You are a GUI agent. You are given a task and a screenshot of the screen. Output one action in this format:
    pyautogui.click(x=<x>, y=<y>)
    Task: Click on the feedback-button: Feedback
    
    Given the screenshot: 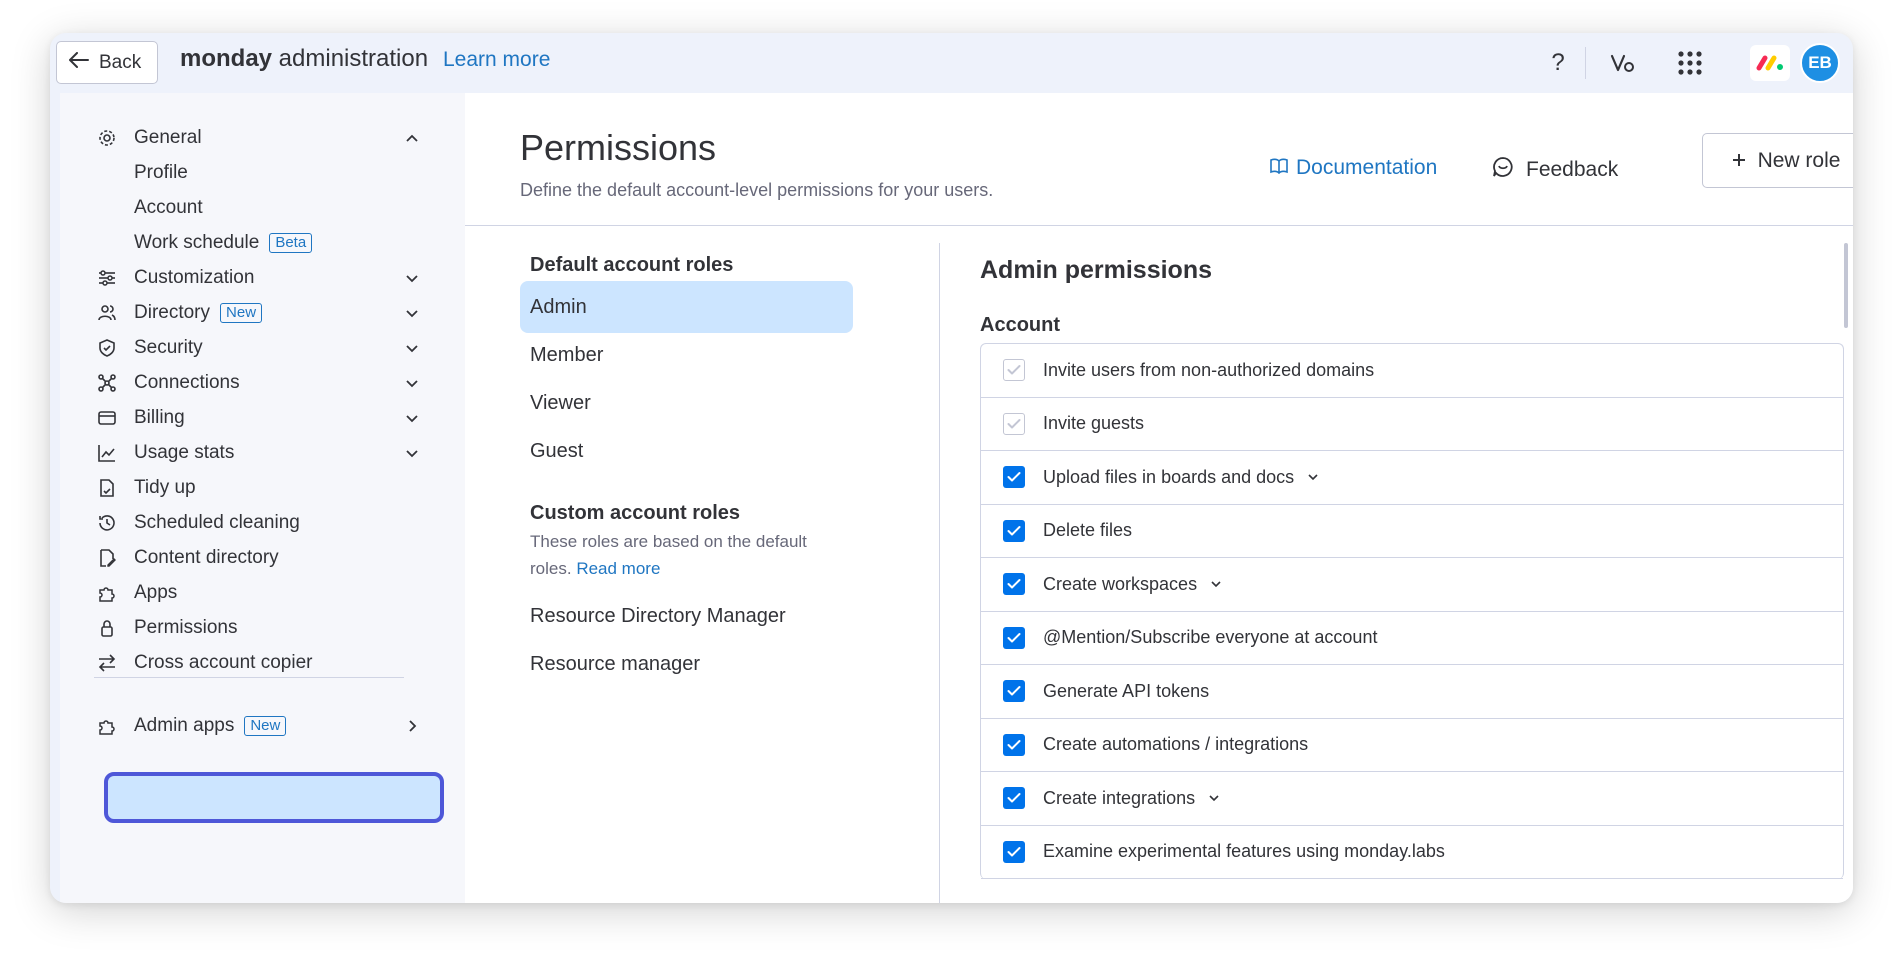 What is the action you would take?
    pyautogui.click(x=1555, y=170)
    